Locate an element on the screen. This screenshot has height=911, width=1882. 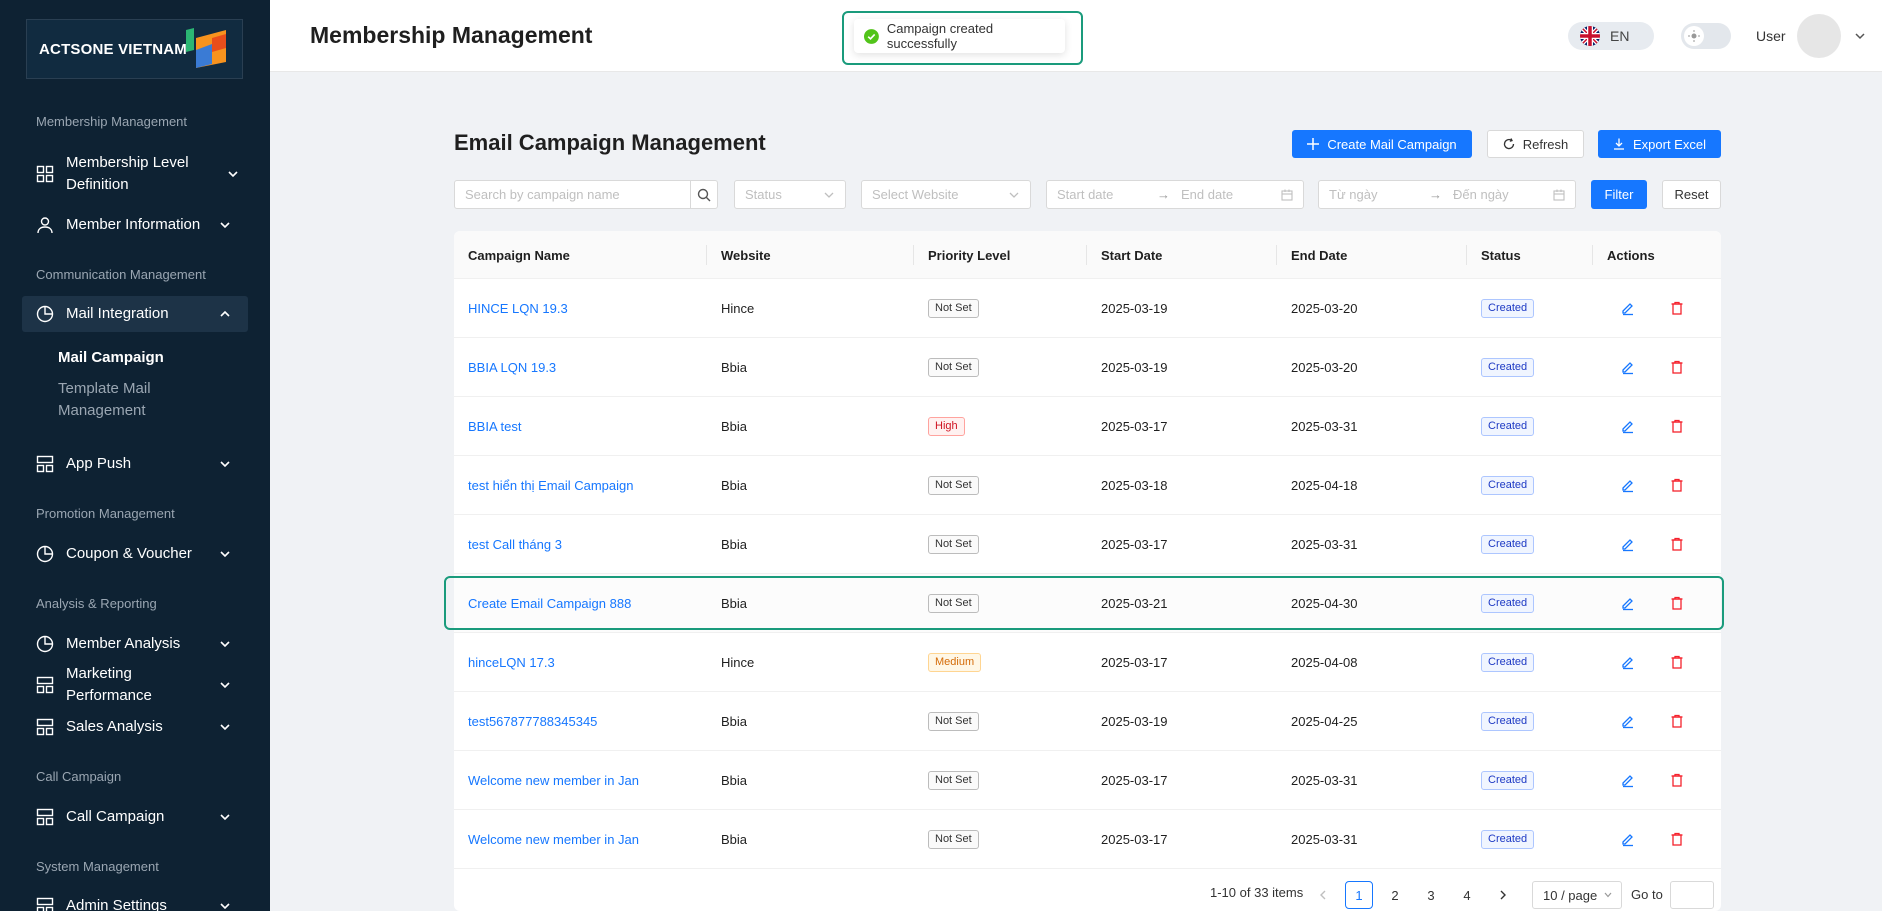
page-size-select: 10 / page is located at coordinates (1577, 895).